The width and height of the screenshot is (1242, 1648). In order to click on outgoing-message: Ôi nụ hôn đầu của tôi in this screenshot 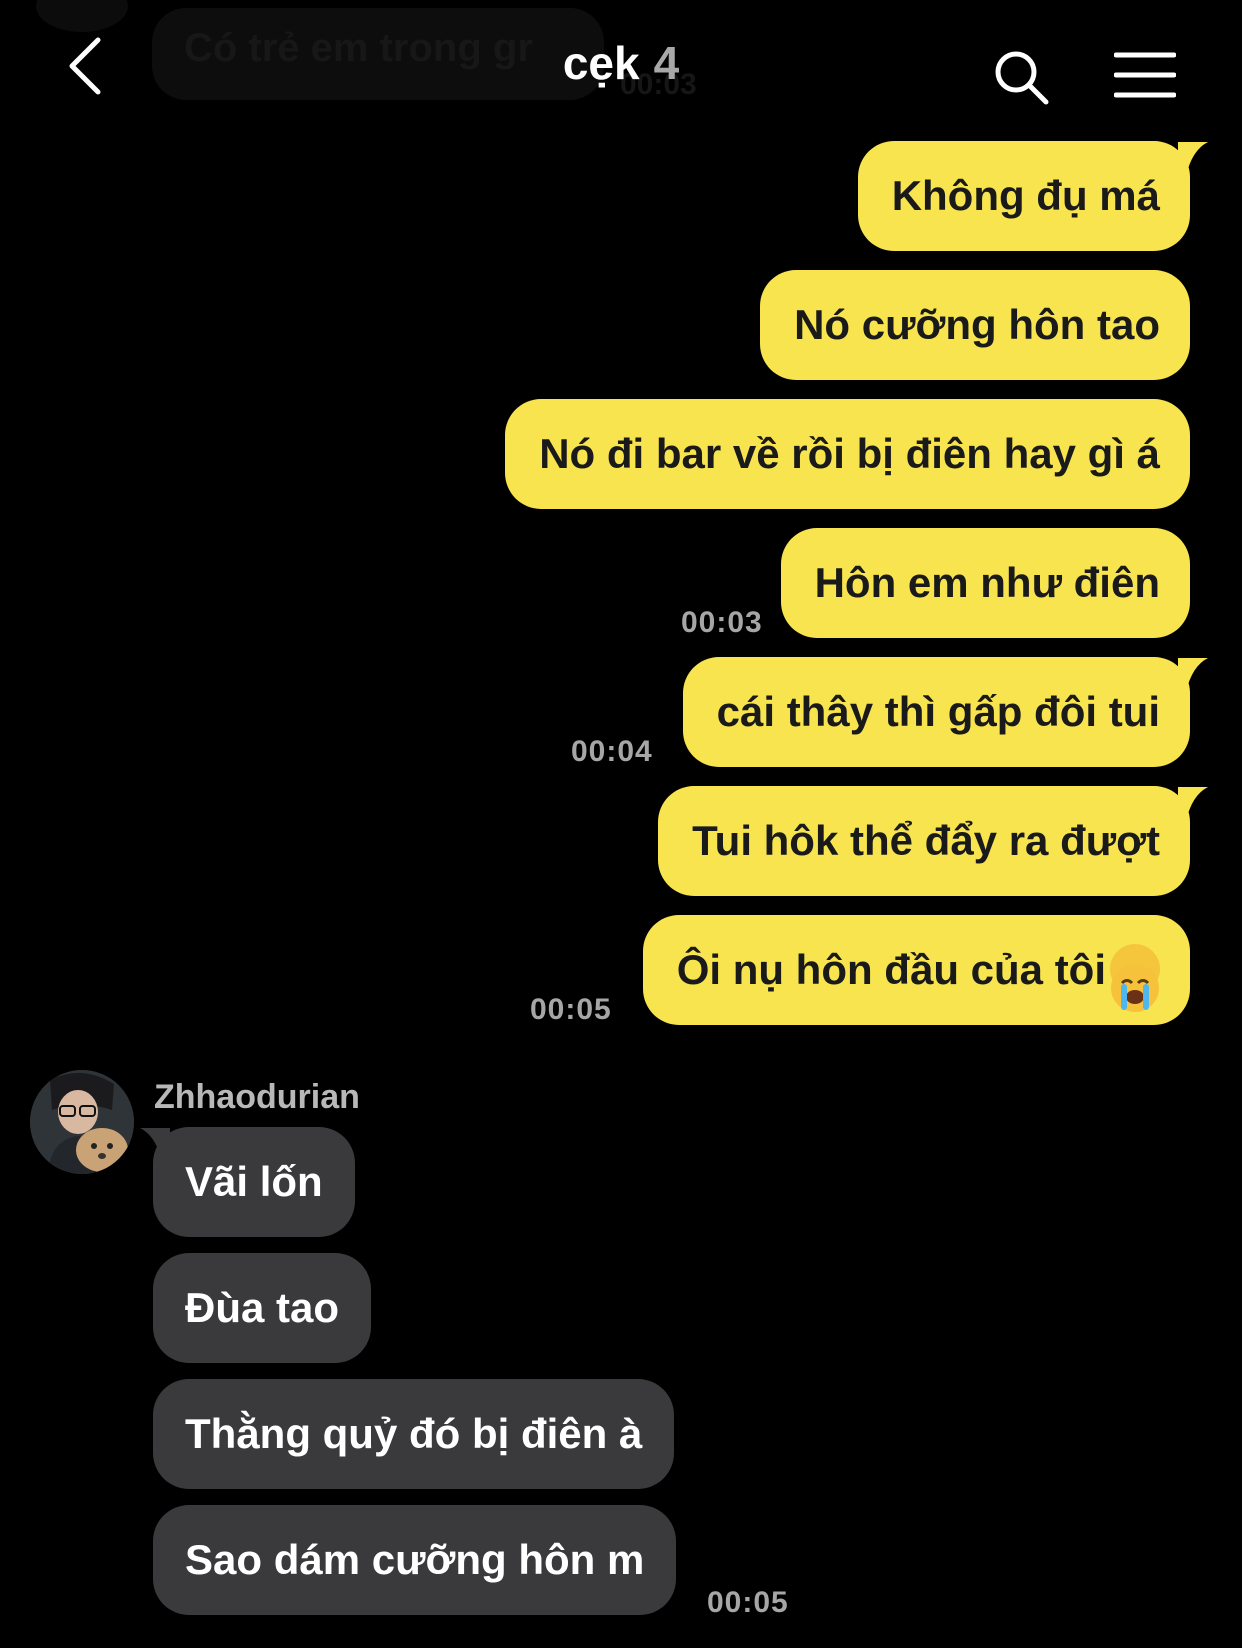, I will do `click(916, 970)`.